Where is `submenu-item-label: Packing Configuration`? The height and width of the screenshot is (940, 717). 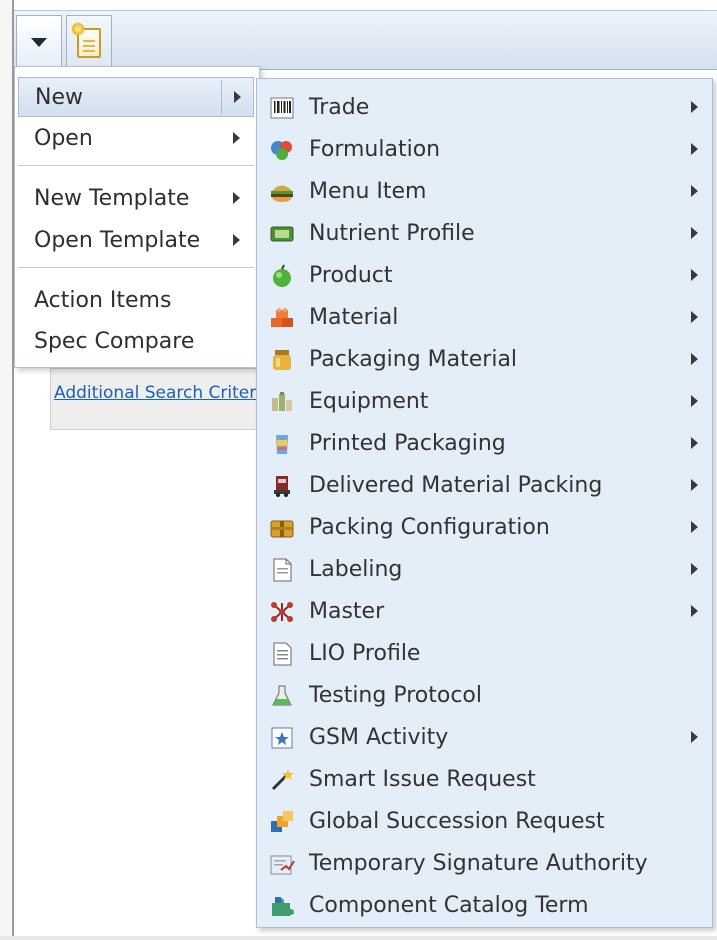 submenu-item-label: Packing Configuration is located at coordinates (429, 527).